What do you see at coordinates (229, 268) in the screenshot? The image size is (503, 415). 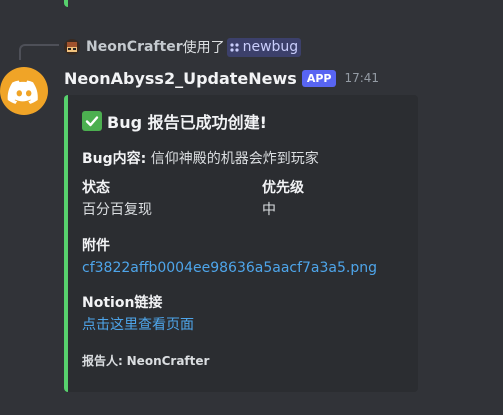 I see `attachment-link: cf3822affb0004ee98636a5aacf7a3a5.png` at bounding box center [229, 268].